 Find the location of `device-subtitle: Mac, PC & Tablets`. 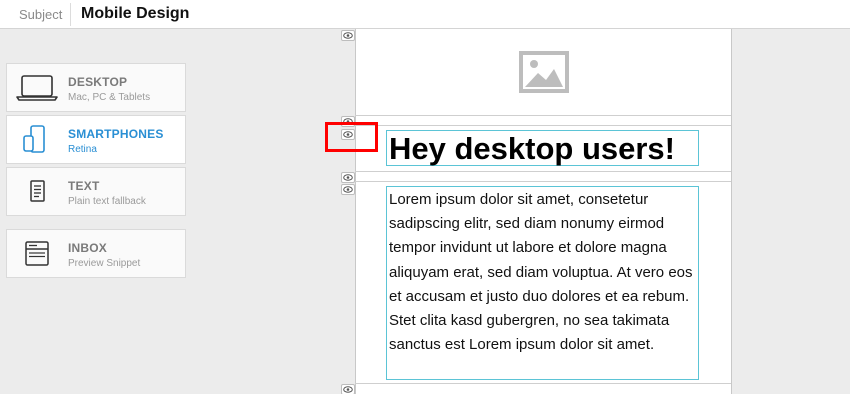

device-subtitle: Mac, PC & Tablets is located at coordinates (109, 97).